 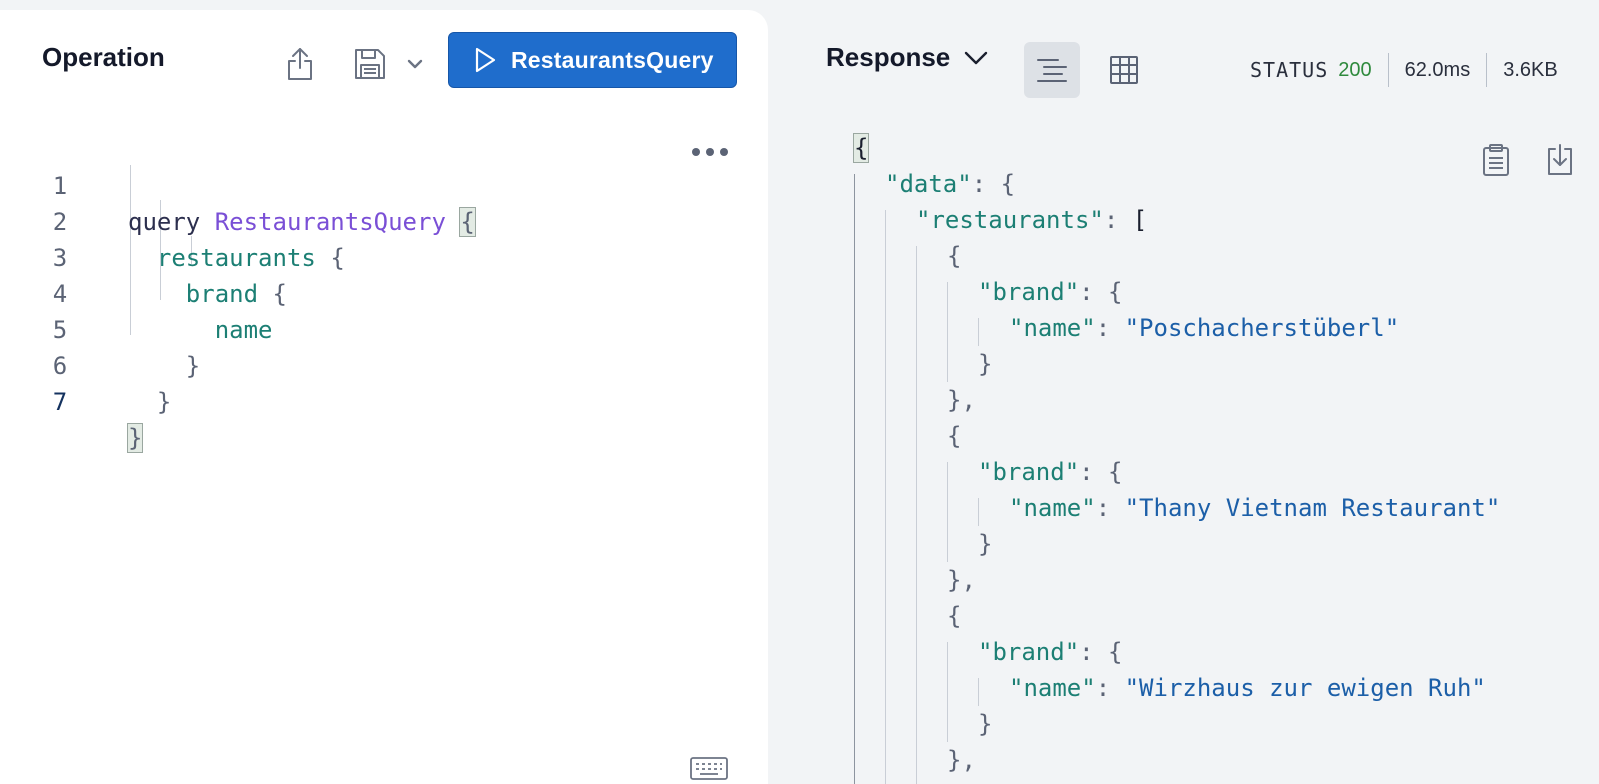 I want to click on response-status-bar: STATUS 200 62.0ms 3.6KB, so click(x=1404, y=70).